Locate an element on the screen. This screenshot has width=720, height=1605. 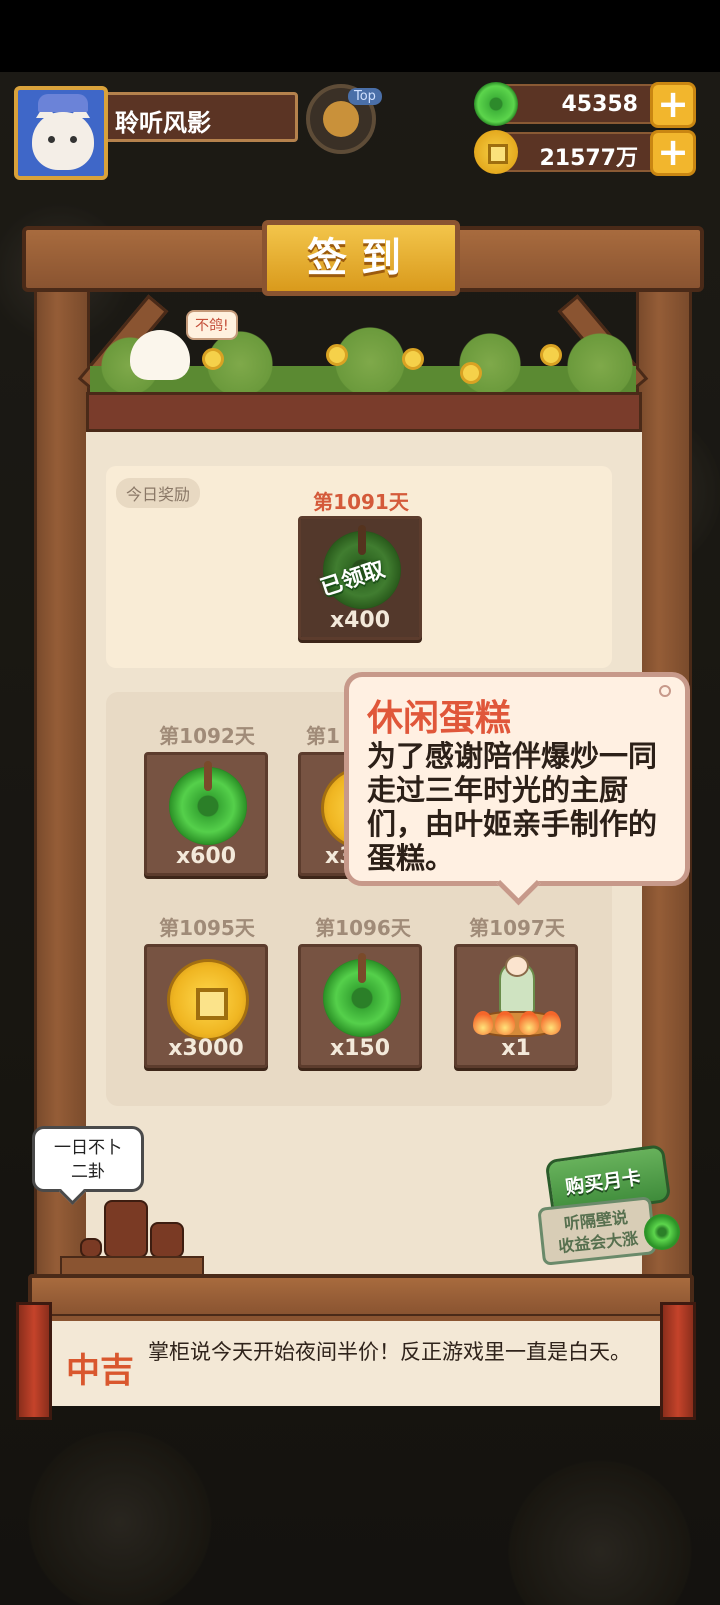
speech-line-2: 二卦 is located at coordinates (88, 1172).